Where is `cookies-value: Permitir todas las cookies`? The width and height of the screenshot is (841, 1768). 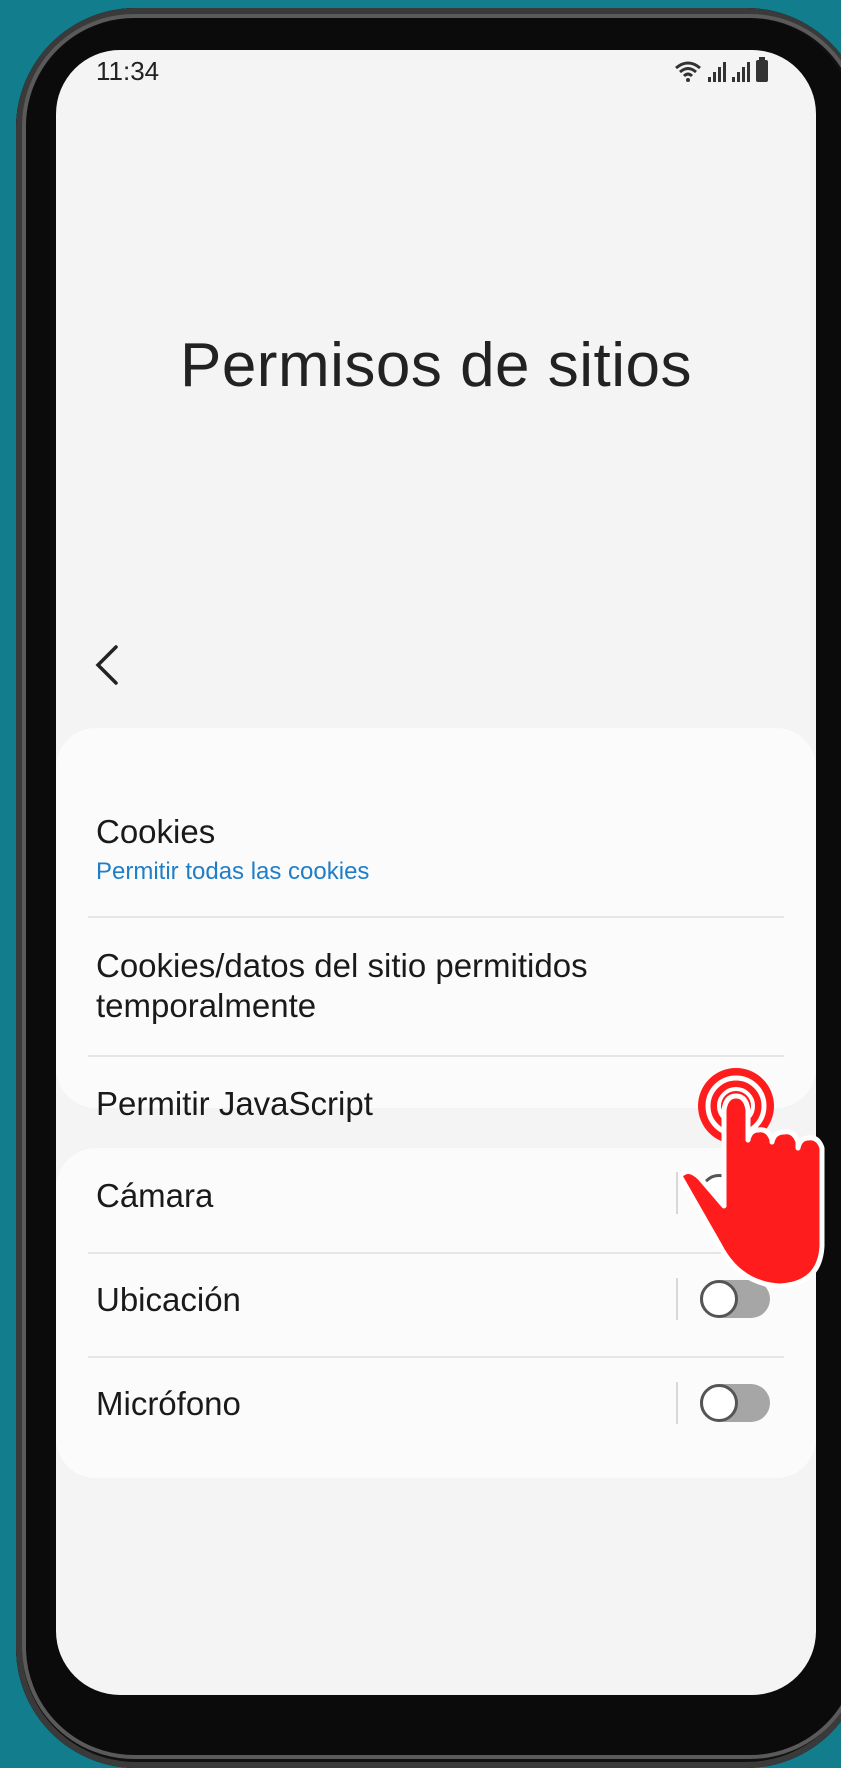
cookies-value: Permitir todas las cookies is located at coordinates (233, 871).